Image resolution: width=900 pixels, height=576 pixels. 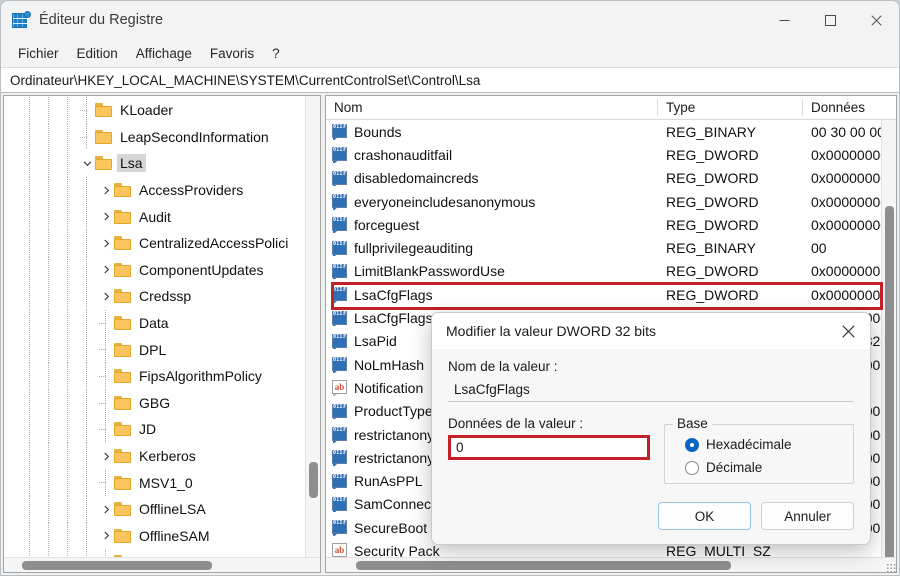 I want to click on value-row: fullprivilegeauditingREG_BINARY00, so click(x=611, y=247).